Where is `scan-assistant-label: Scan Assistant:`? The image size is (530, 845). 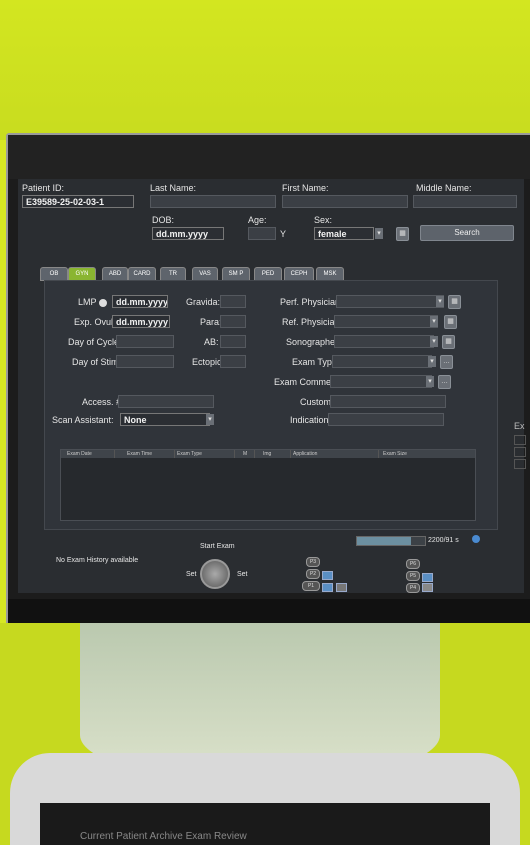 scan-assistant-label: Scan Assistant: is located at coordinates (83, 420).